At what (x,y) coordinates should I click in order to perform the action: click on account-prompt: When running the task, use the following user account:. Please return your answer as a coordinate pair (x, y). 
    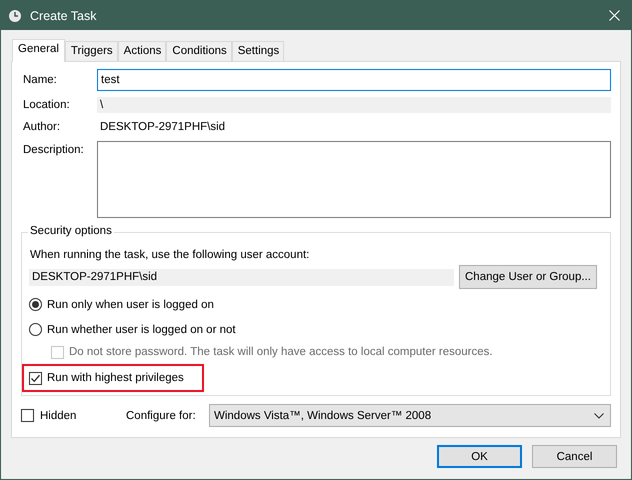
    Looking at the image, I should click on (170, 255).